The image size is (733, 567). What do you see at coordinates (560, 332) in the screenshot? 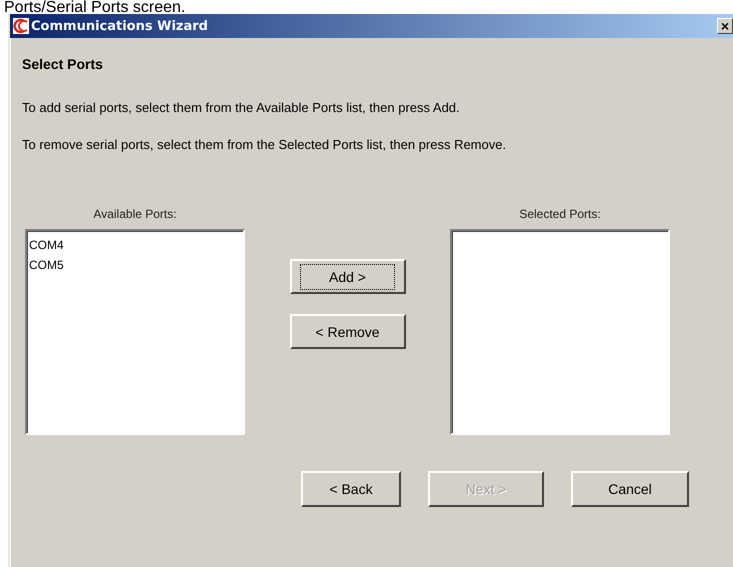
I see `selected-ports-list` at bounding box center [560, 332].